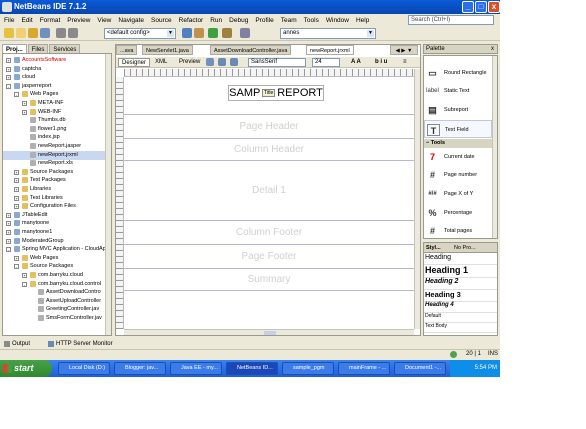 The image size is (586, 429). Describe the element at coordinates (330, 50) in the screenshot. I see `editor-tab-4: newReport.jrxml` at that location.